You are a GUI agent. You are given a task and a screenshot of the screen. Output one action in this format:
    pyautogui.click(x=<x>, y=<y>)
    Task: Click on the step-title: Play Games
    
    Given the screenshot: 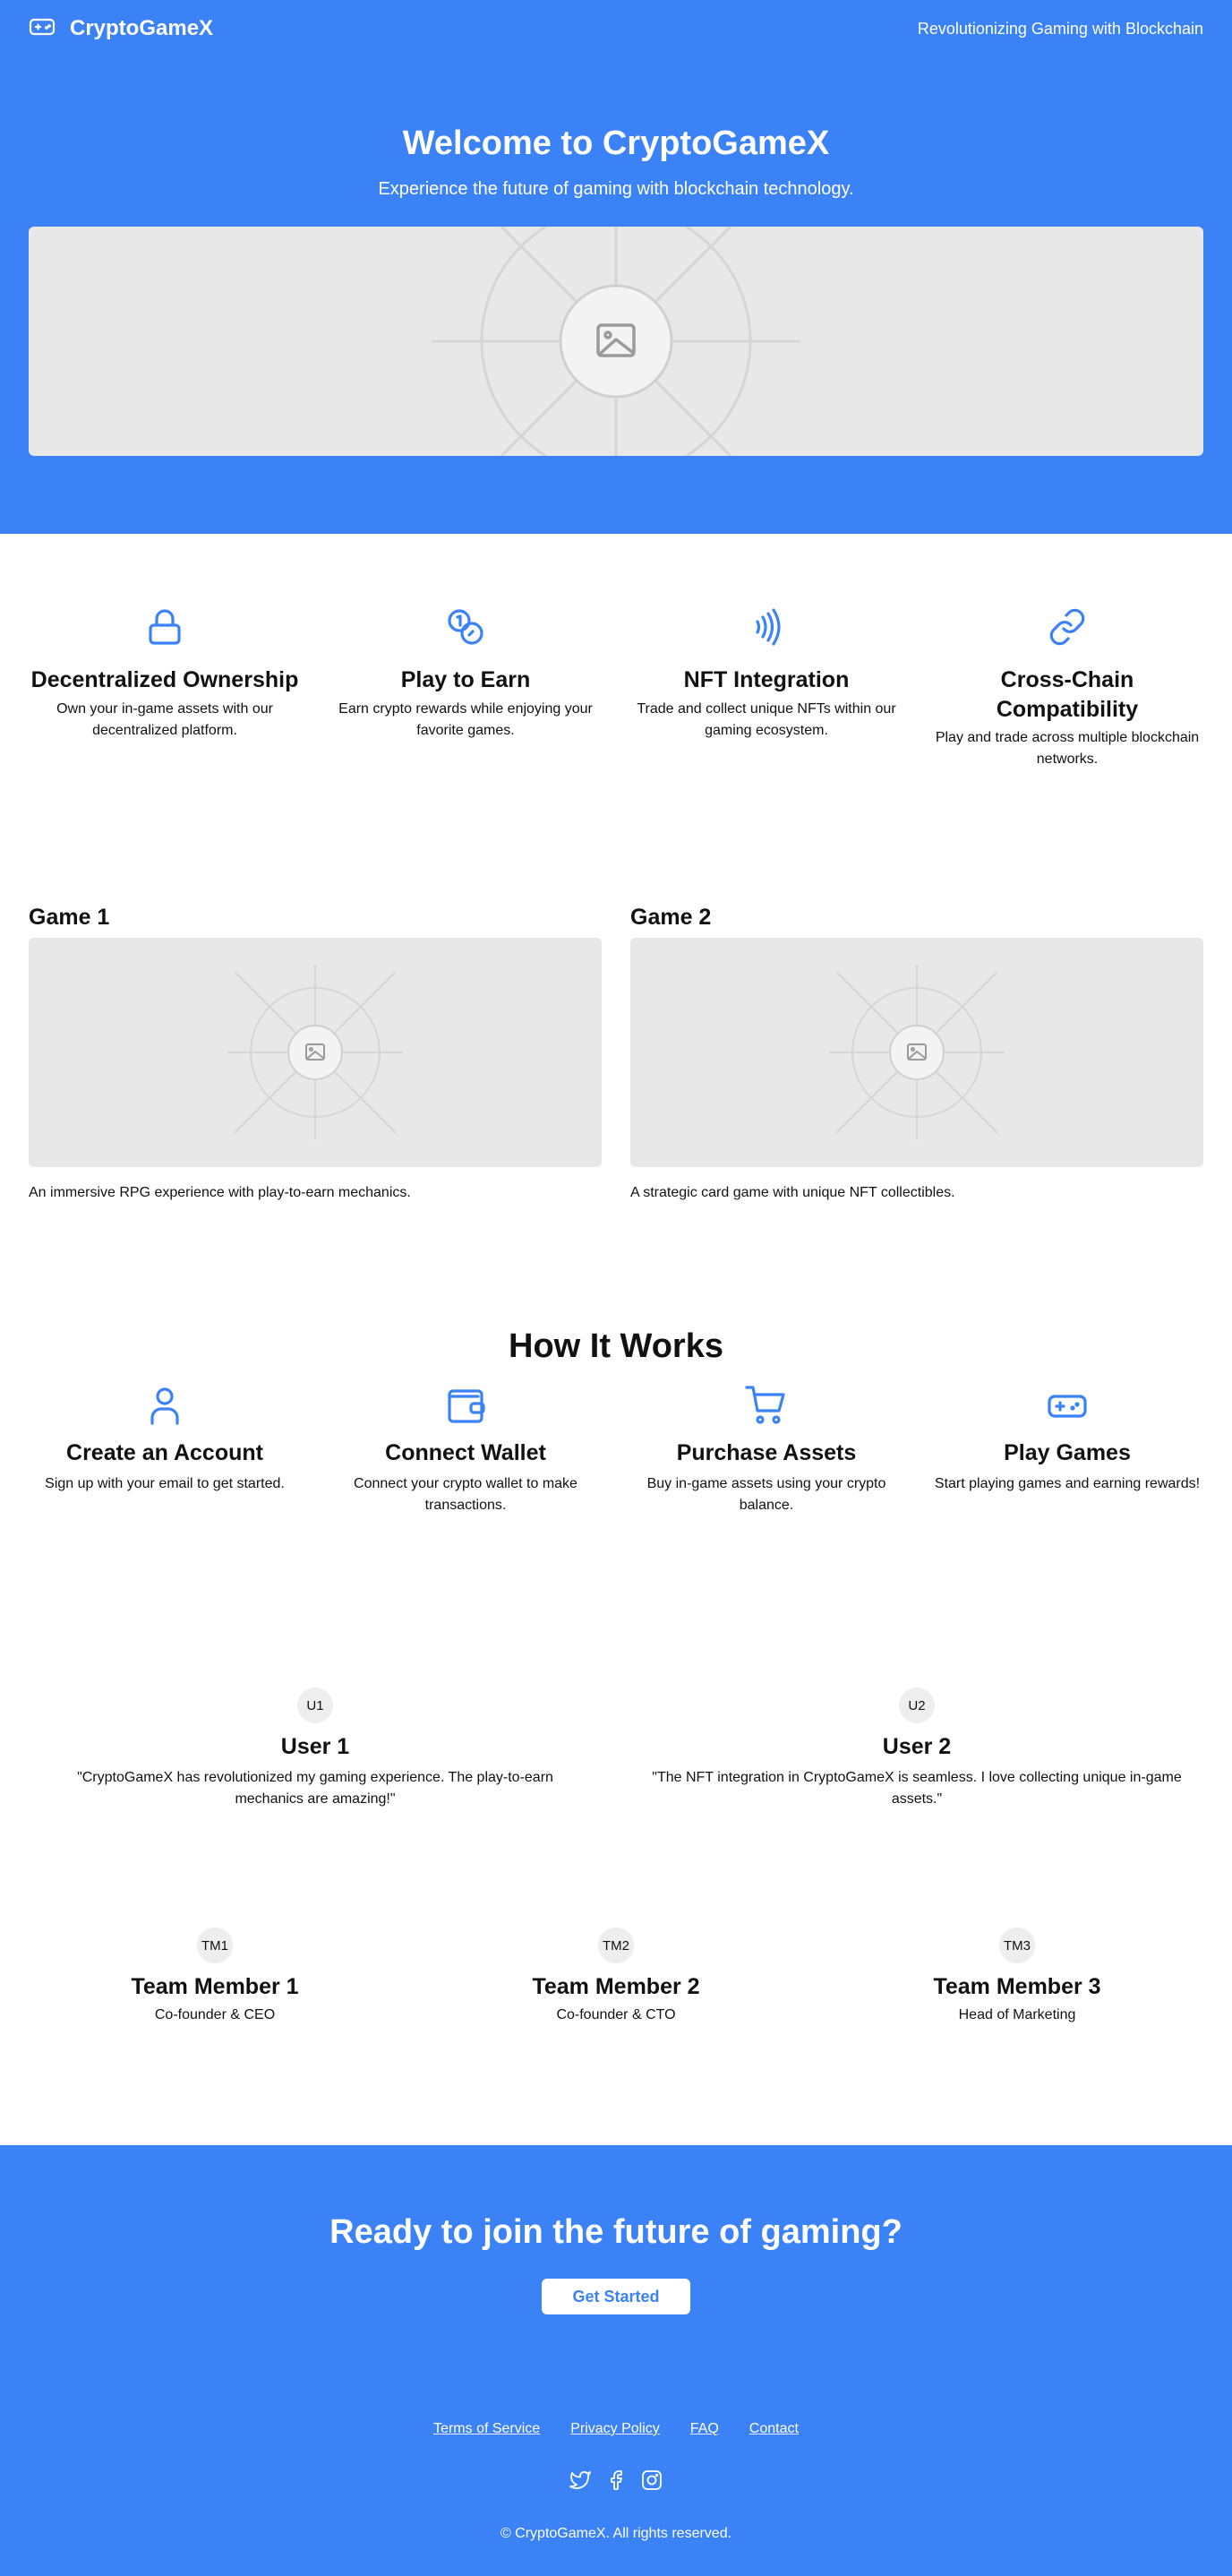 What is the action you would take?
    pyautogui.click(x=1067, y=1452)
    